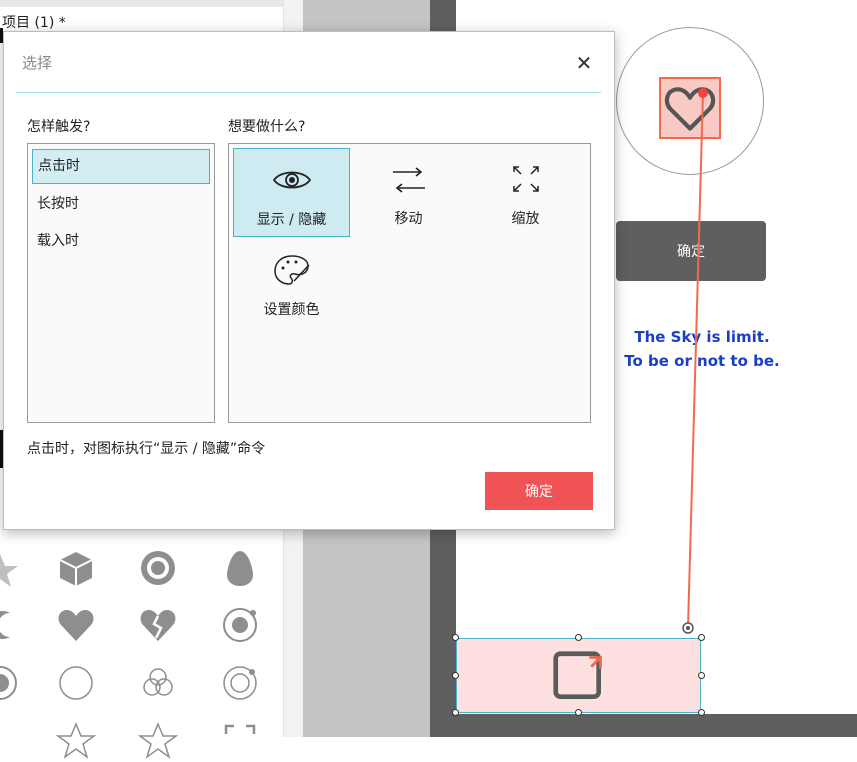 The height and width of the screenshot is (762, 857). Describe the element at coordinates (11, 570) in the screenshot. I see `star-icon` at that location.